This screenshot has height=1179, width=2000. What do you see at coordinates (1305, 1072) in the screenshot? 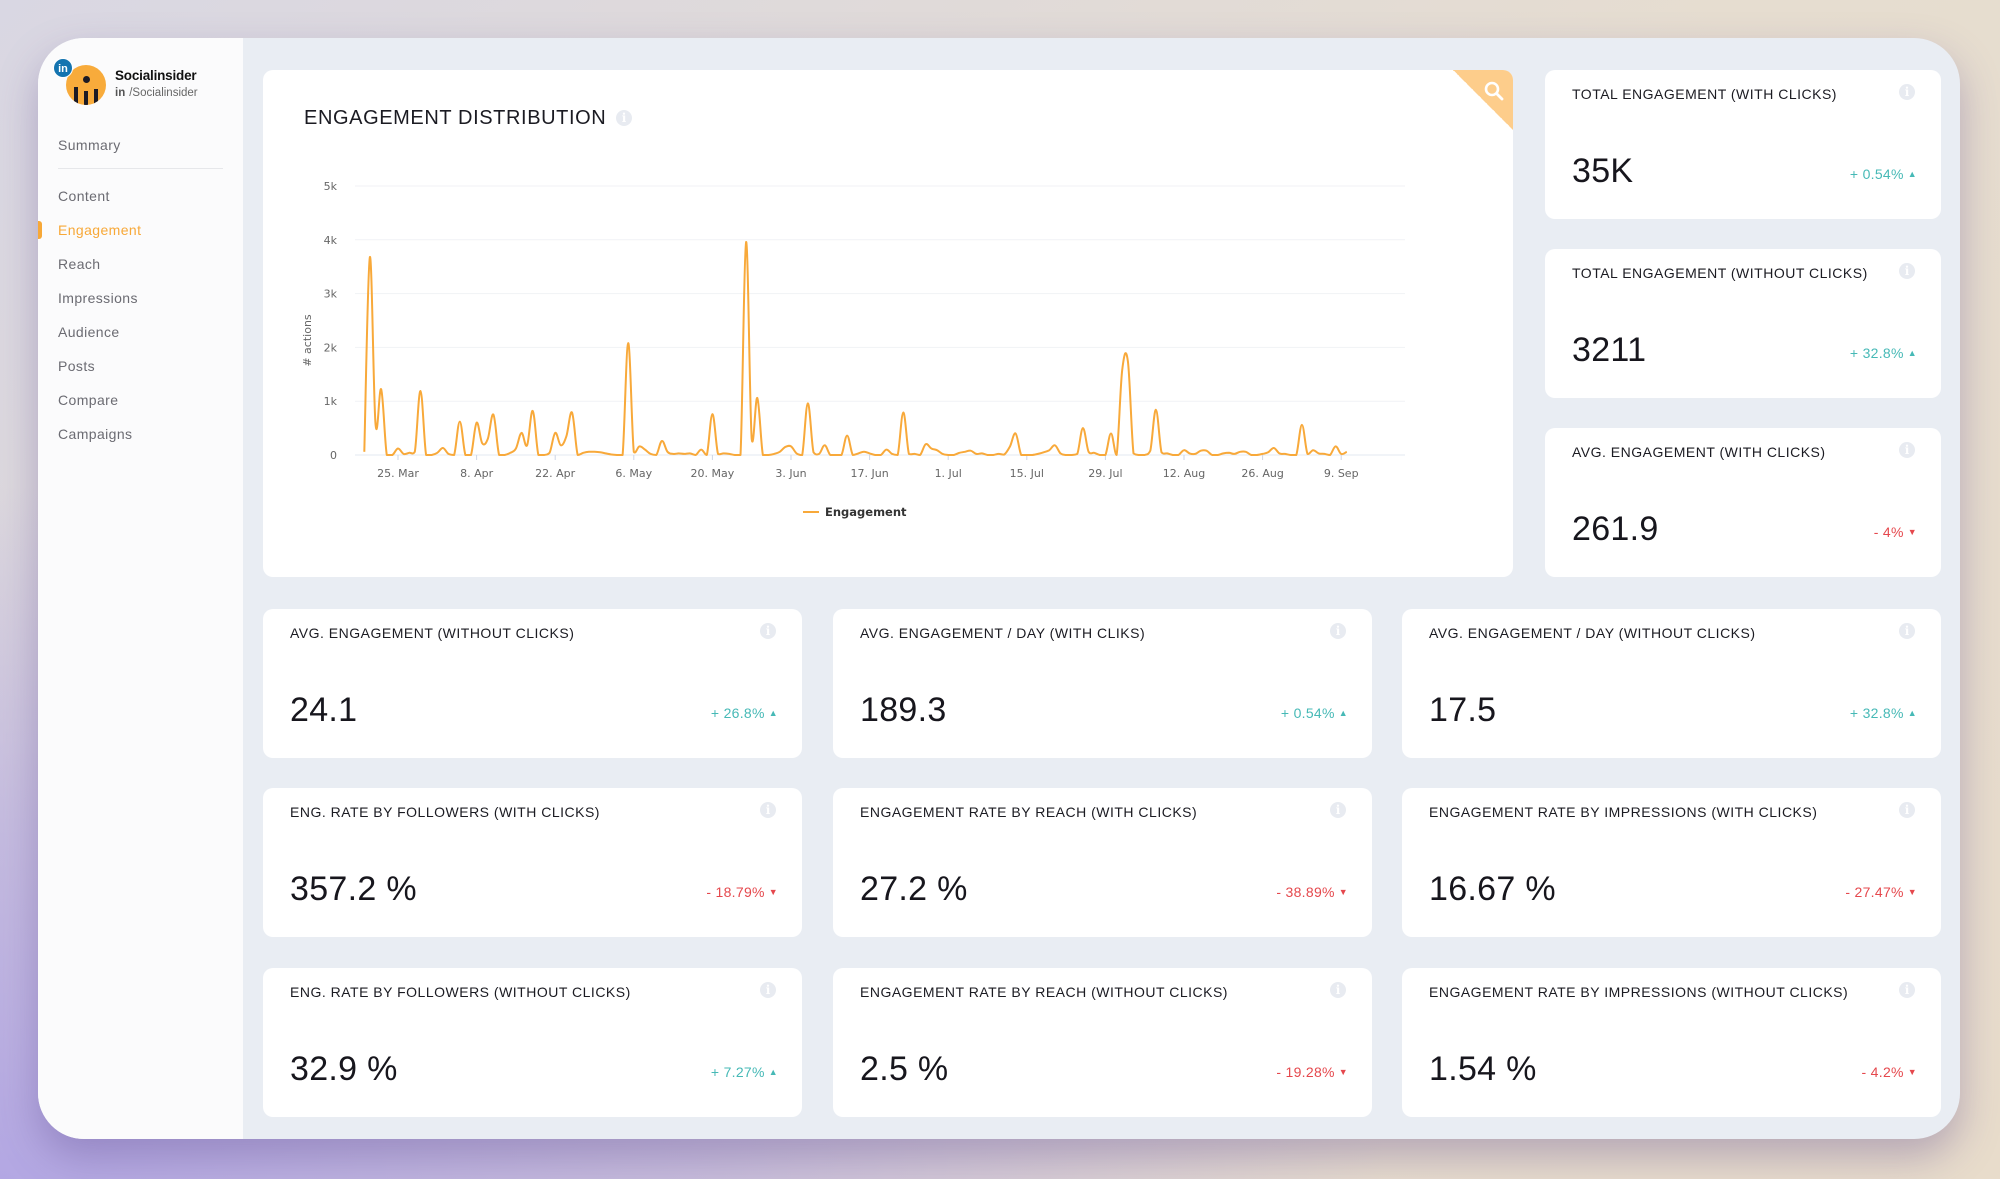
I see `kpi-delta-text: - 19.28%` at bounding box center [1305, 1072].